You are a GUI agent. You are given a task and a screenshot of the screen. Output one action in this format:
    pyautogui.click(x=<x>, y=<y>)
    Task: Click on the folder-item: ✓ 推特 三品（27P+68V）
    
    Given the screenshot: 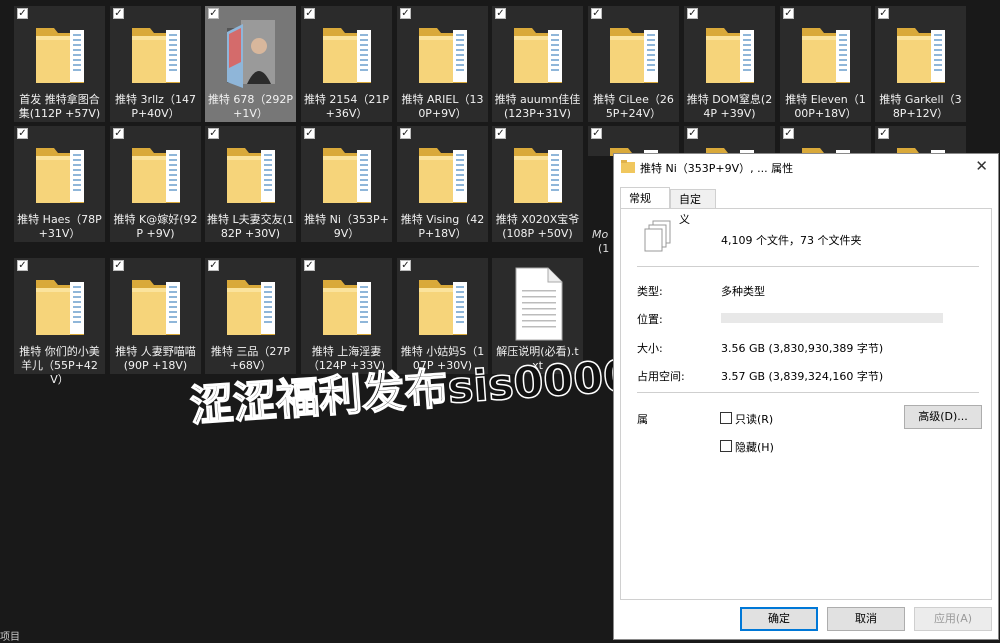 What is the action you would take?
    pyautogui.click(x=250, y=316)
    